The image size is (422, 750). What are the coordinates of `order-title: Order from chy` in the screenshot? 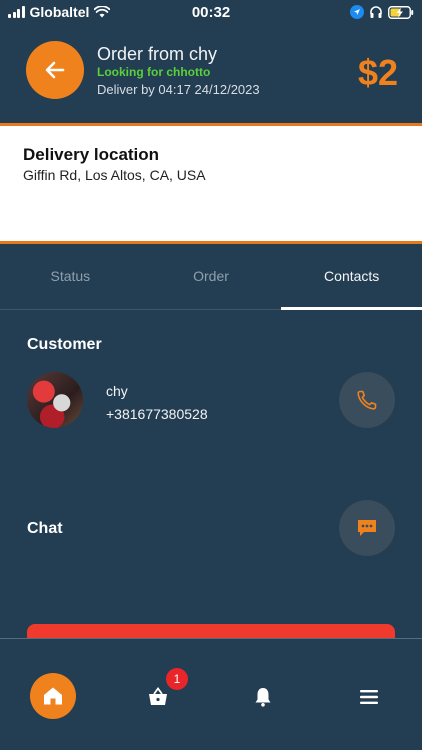 It's located at (157, 54).